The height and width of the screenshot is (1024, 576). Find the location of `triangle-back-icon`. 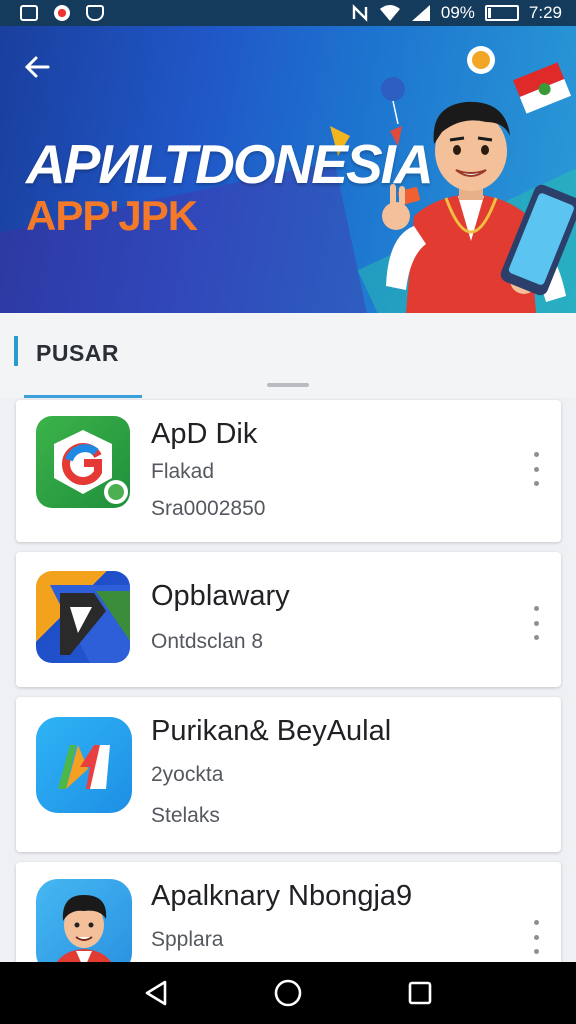

triangle-back-icon is located at coordinates (156, 993).